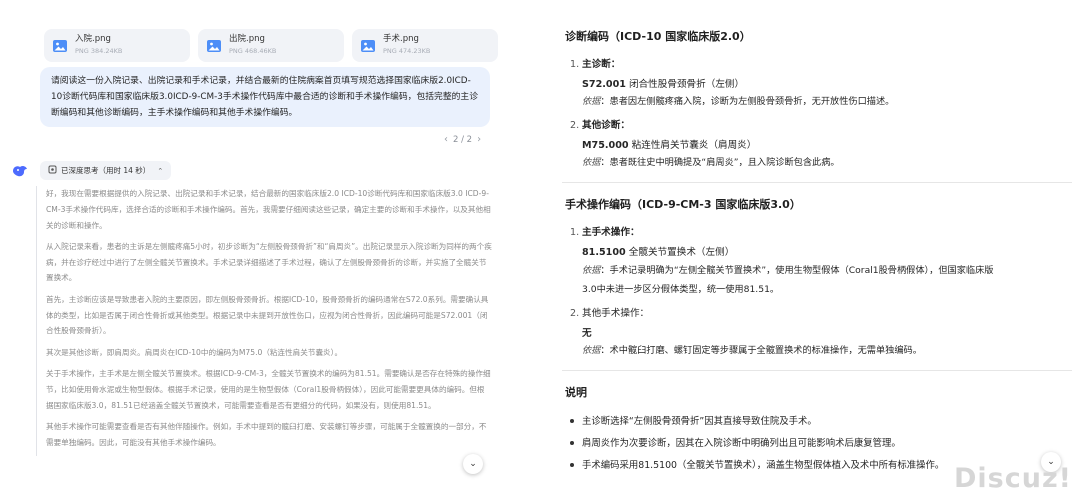 This screenshot has width=1080, height=504. What do you see at coordinates (741, 443) in the screenshot?
I see `note-text: 肩周炎作为次要诊断，因其在入院诊断中明确列出且可能影响术后康复管理。` at bounding box center [741, 443].